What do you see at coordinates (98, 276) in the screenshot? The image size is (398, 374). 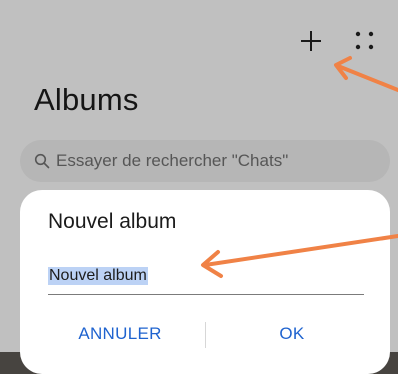 I see `album-name-value: Nouvel album` at bounding box center [98, 276].